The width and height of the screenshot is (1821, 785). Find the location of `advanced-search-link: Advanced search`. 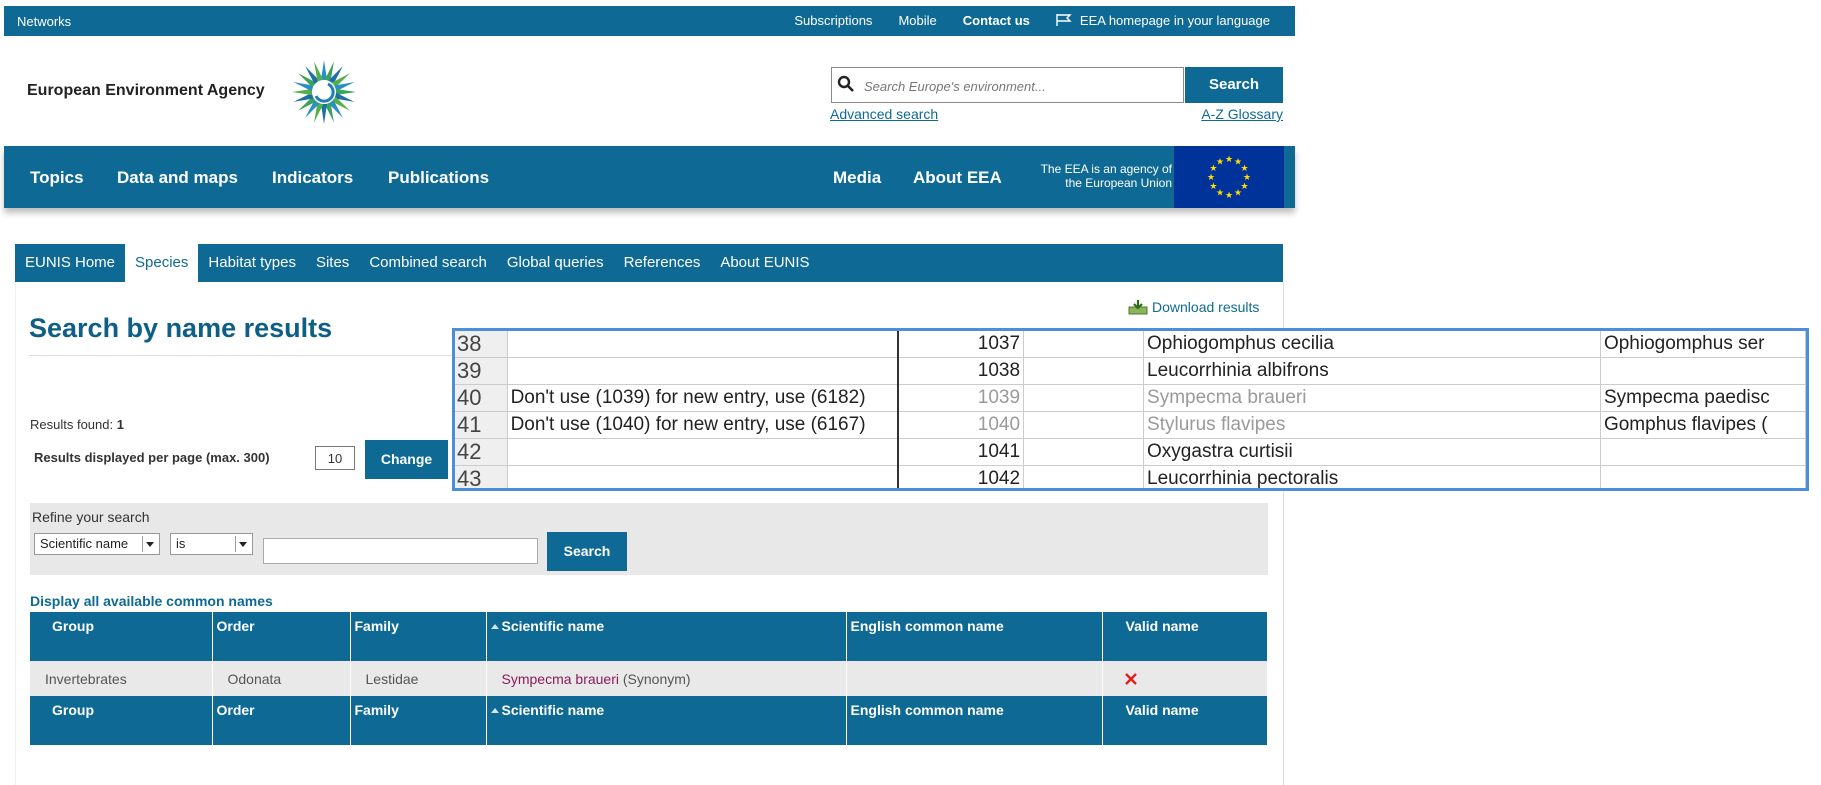

advanced-search-link: Advanced search is located at coordinates (884, 114).